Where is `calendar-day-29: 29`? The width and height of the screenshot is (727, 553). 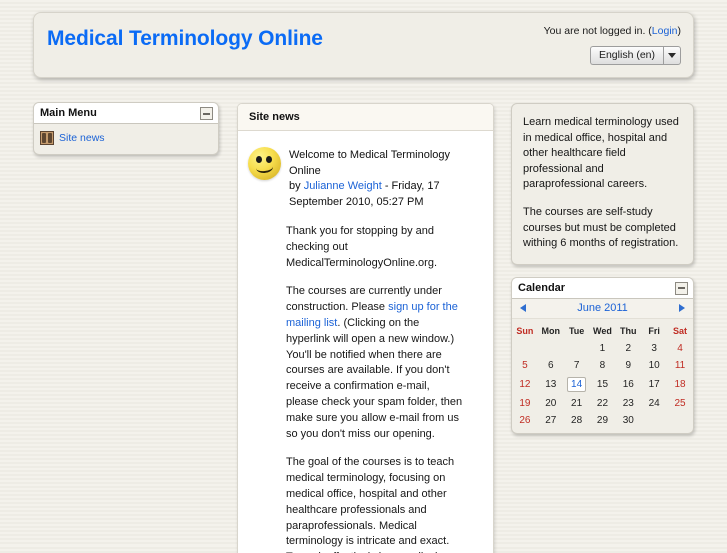
calendar-day-29: 29 is located at coordinates (603, 420).